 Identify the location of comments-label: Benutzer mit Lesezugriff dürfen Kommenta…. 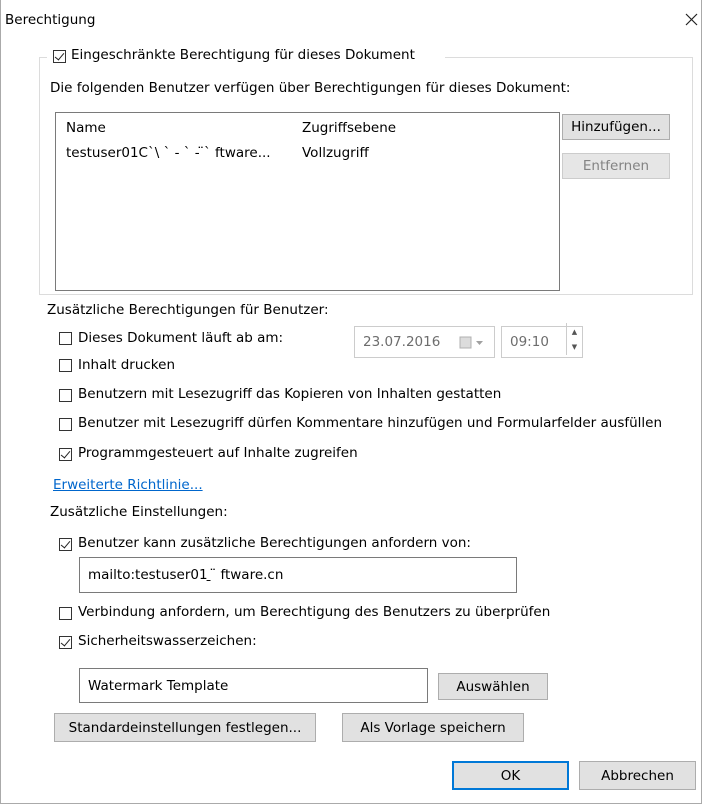
(370, 423).